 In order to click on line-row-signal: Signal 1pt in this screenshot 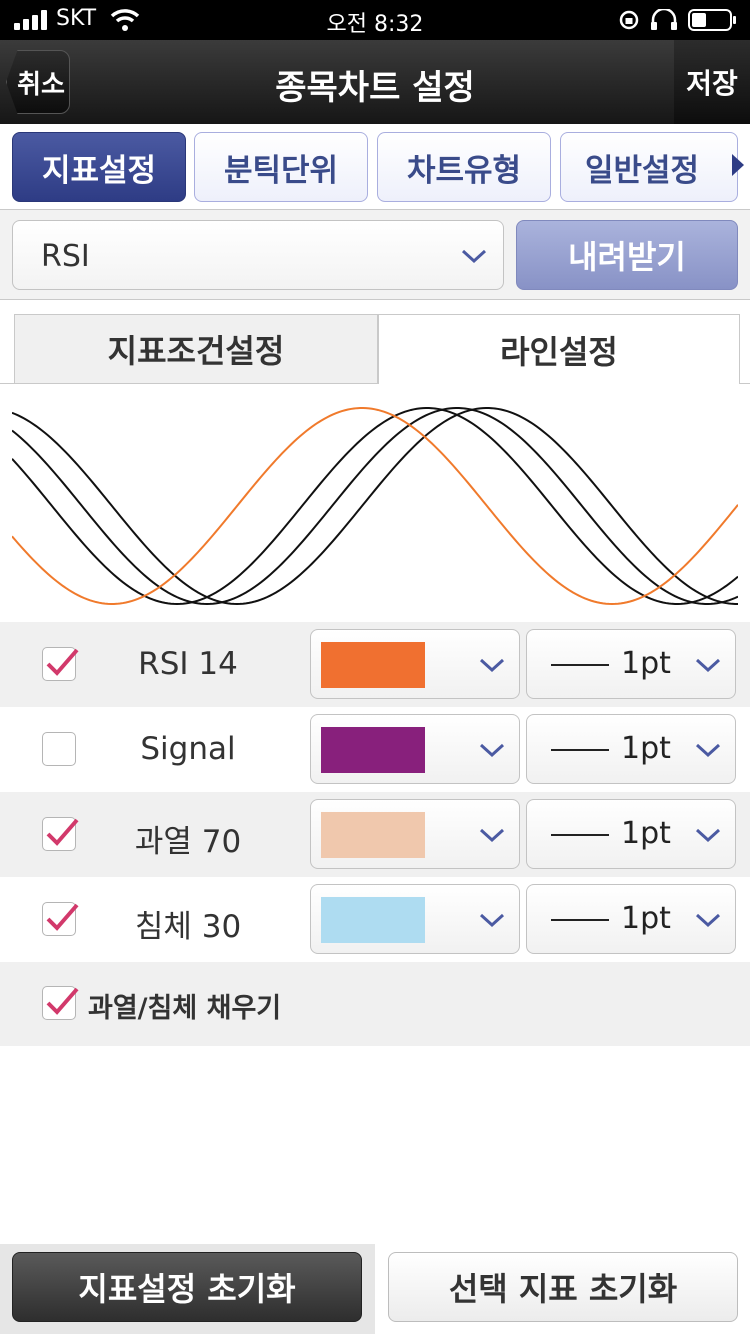, I will do `click(375, 749)`.